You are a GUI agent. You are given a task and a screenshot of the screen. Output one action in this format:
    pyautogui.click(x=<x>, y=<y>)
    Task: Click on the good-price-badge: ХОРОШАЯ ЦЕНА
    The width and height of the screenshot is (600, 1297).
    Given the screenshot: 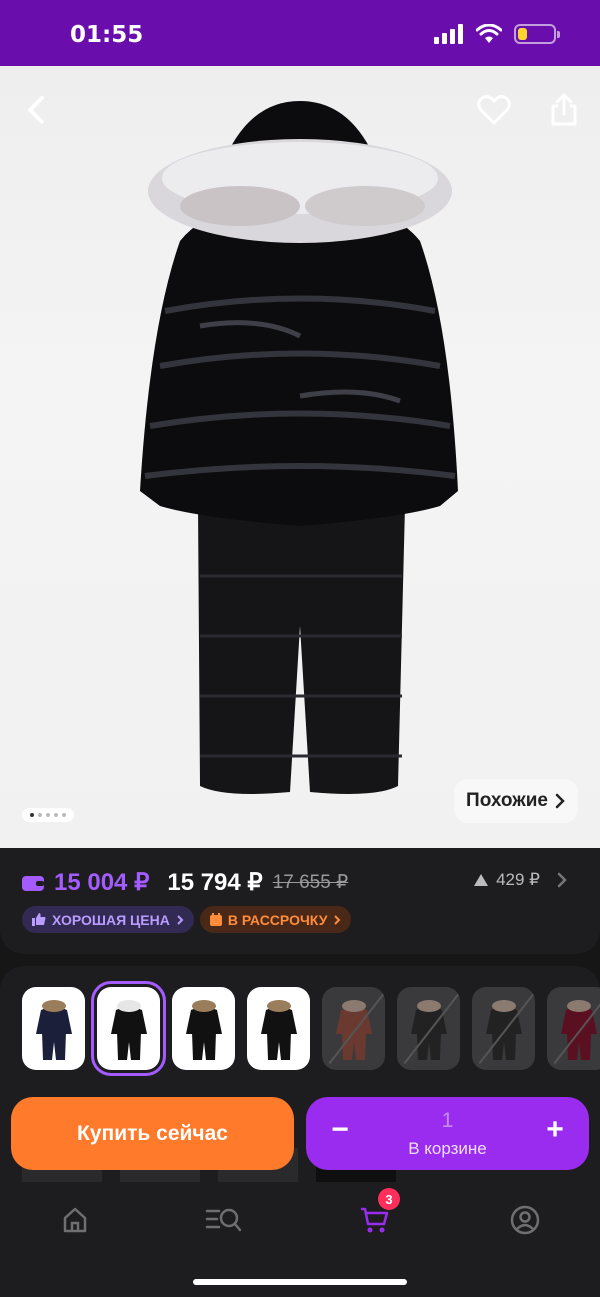 What is the action you would take?
    pyautogui.click(x=108, y=919)
    